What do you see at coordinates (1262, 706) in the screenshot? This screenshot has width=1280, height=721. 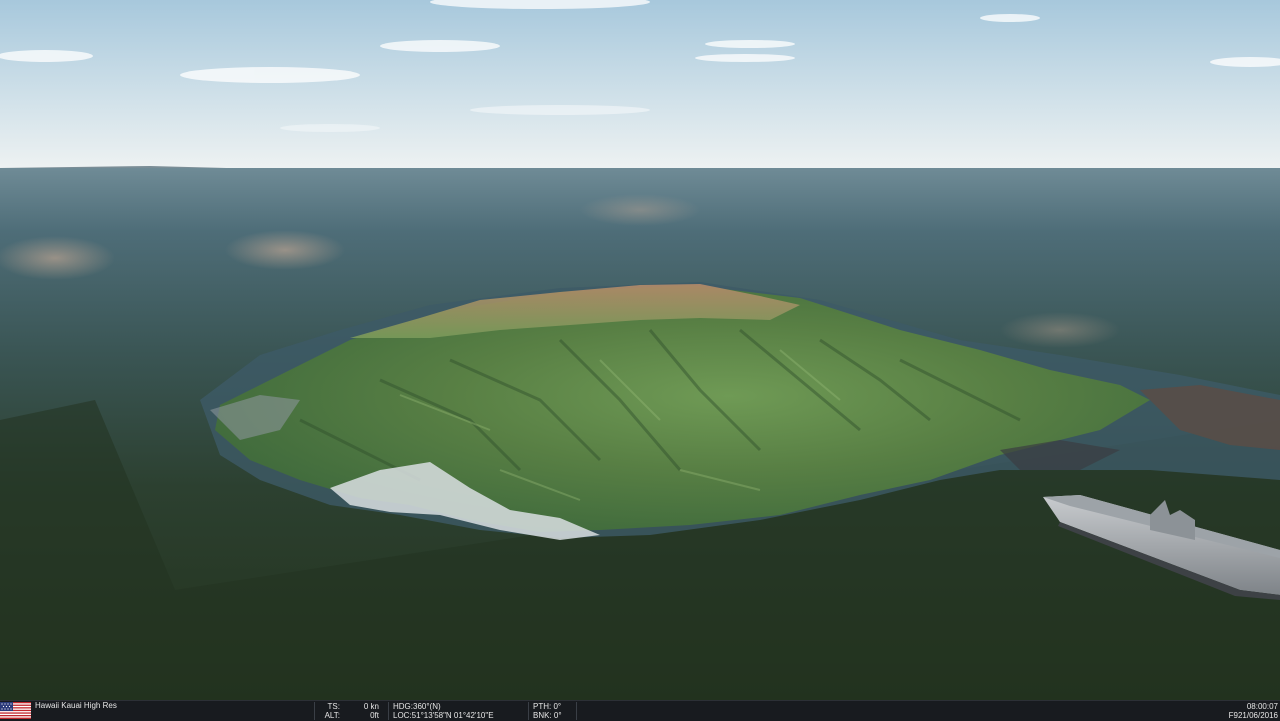 I see `sim-time: 08:00:07` at bounding box center [1262, 706].